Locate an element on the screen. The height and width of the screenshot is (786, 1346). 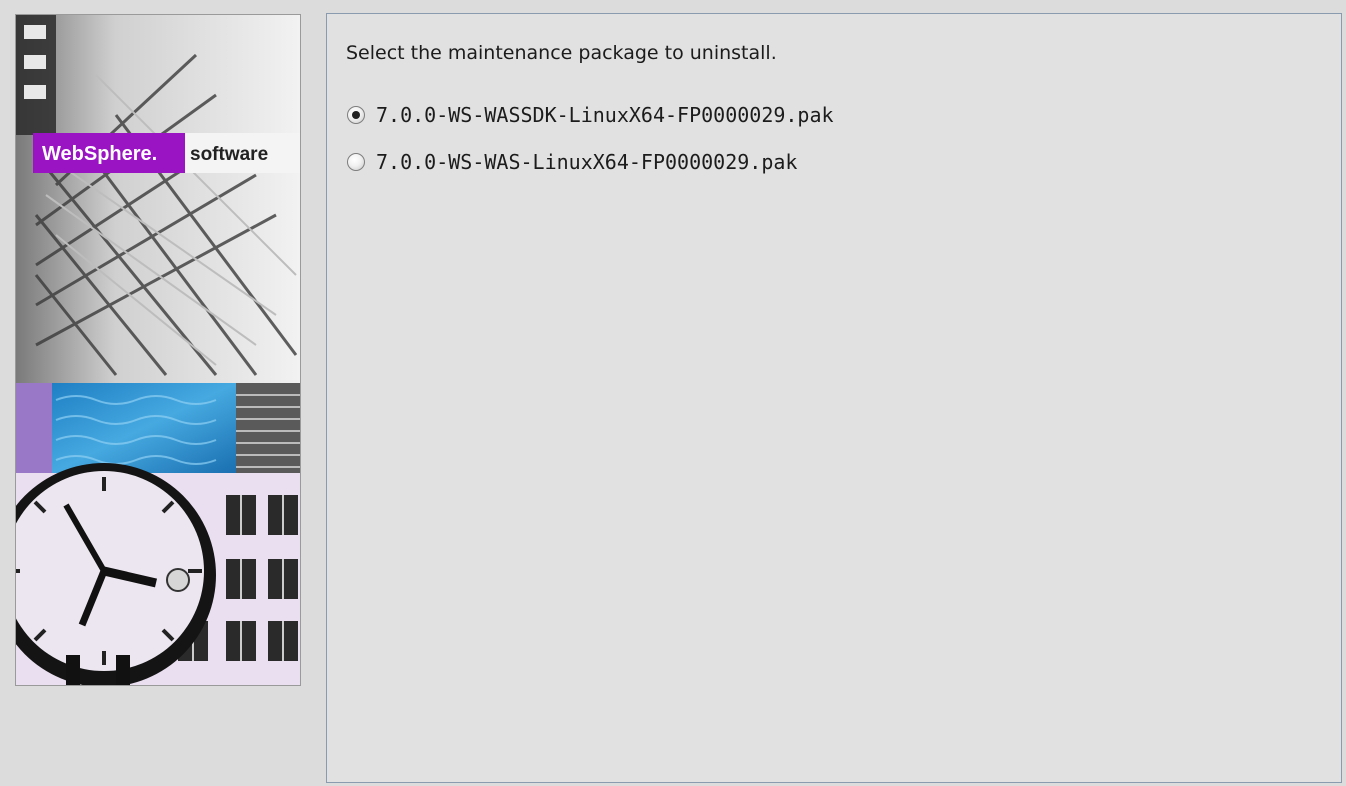
radio-button-unchecked-icon is located at coordinates (356, 162).